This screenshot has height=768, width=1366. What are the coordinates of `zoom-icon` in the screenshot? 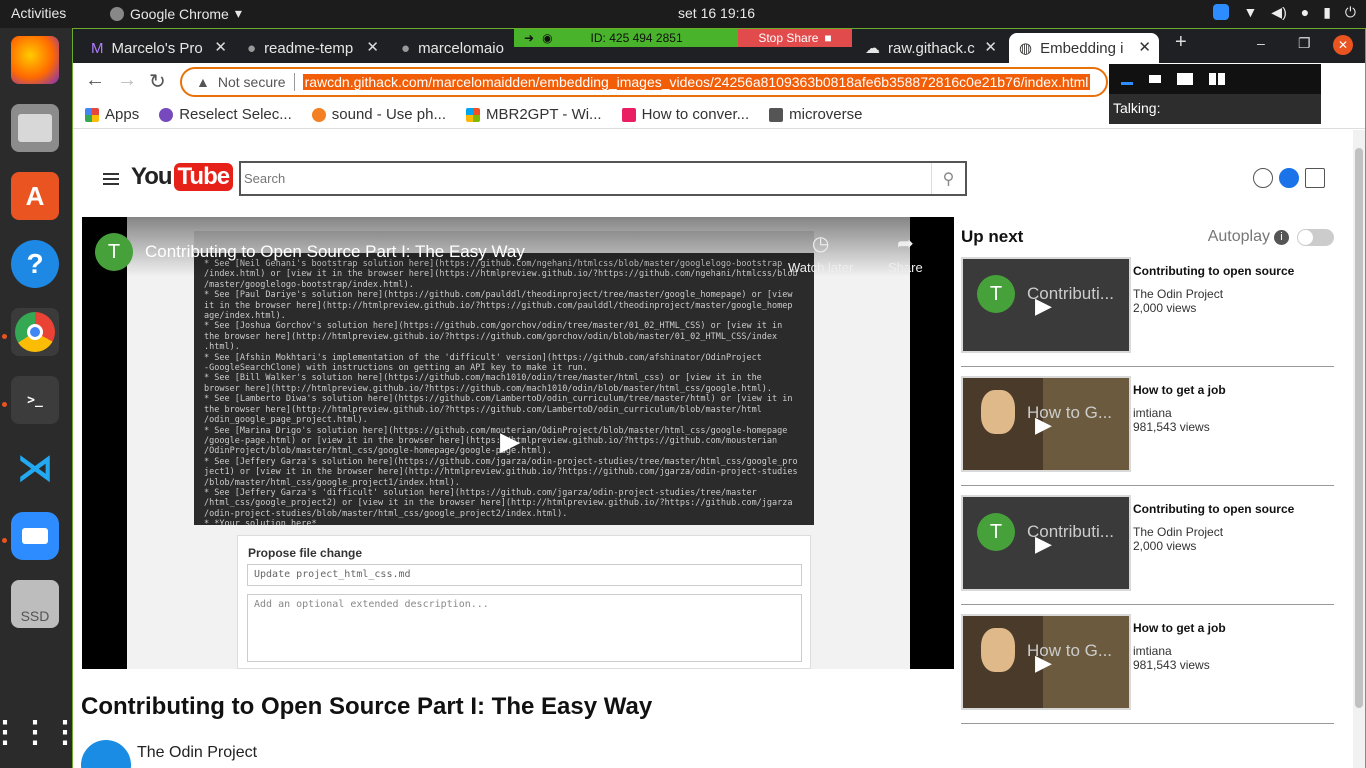 It's located at (35, 536).